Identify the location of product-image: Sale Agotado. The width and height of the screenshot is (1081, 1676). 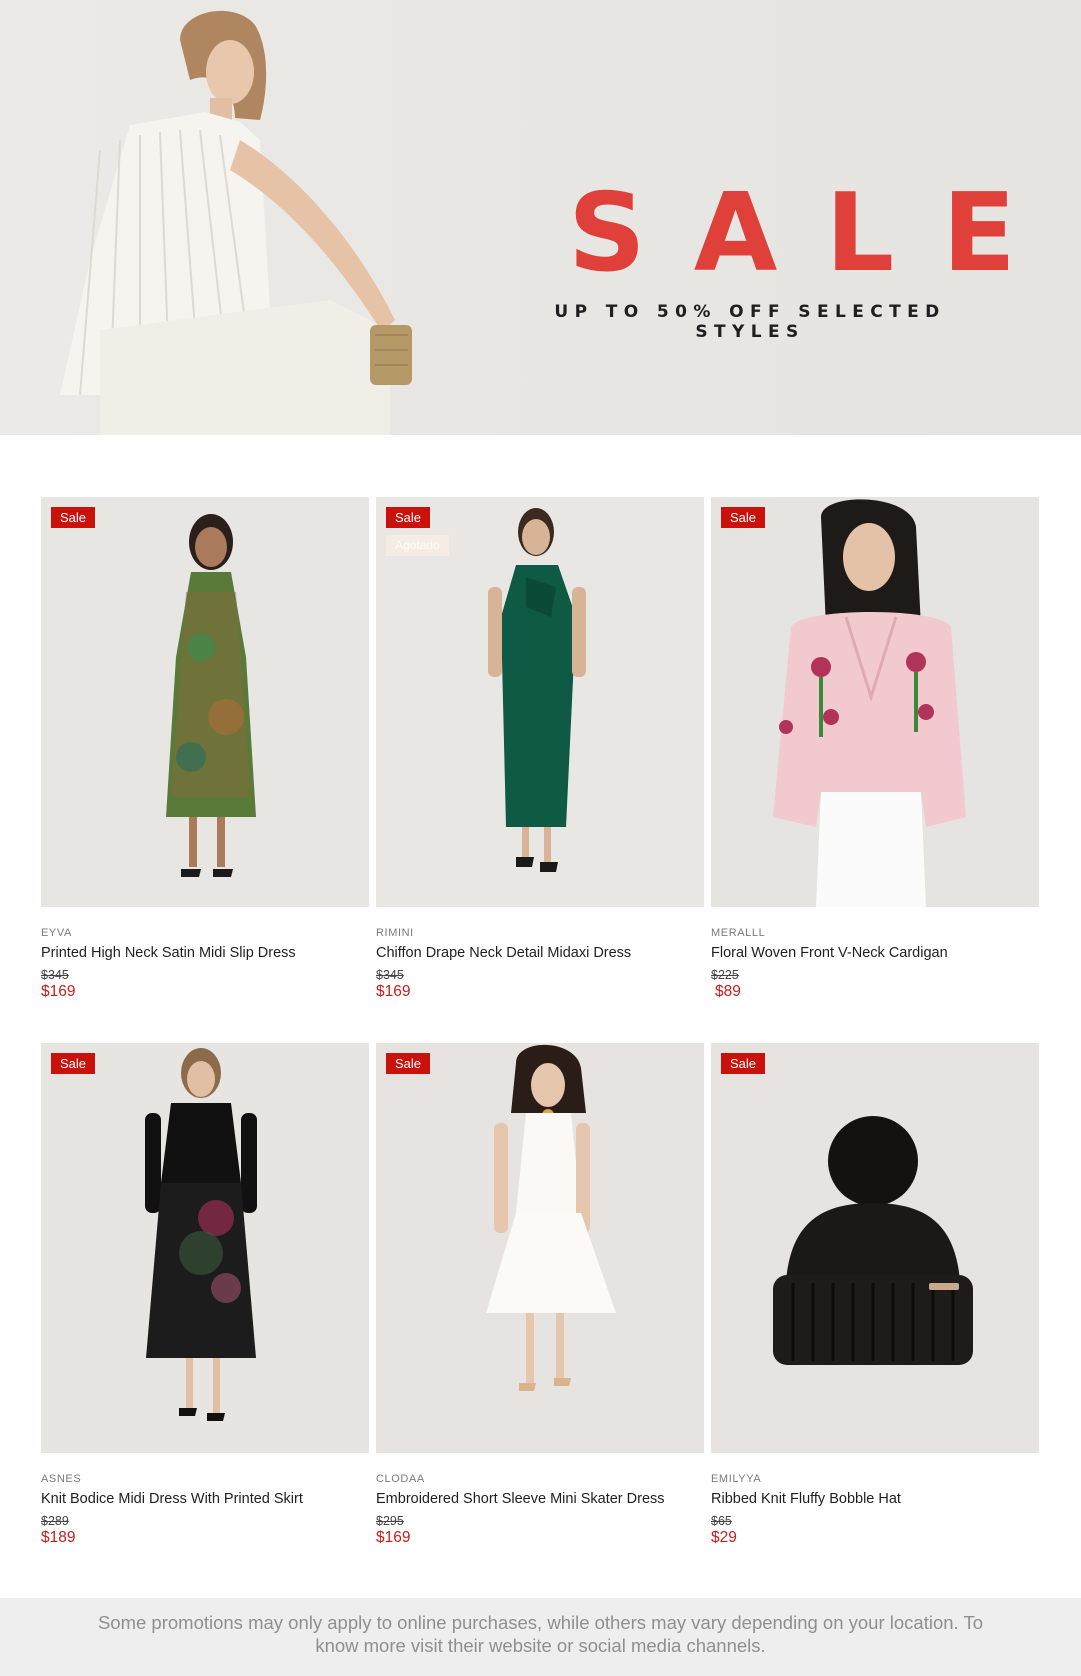
(540, 702).